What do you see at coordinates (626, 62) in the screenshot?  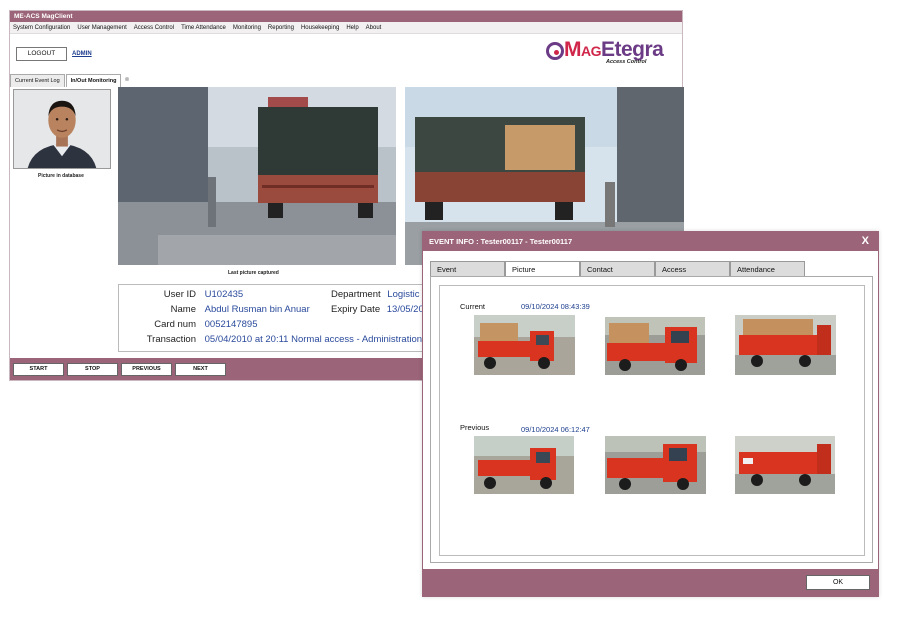 I see `logo-subtitle: Access Control` at bounding box center [626, 62].